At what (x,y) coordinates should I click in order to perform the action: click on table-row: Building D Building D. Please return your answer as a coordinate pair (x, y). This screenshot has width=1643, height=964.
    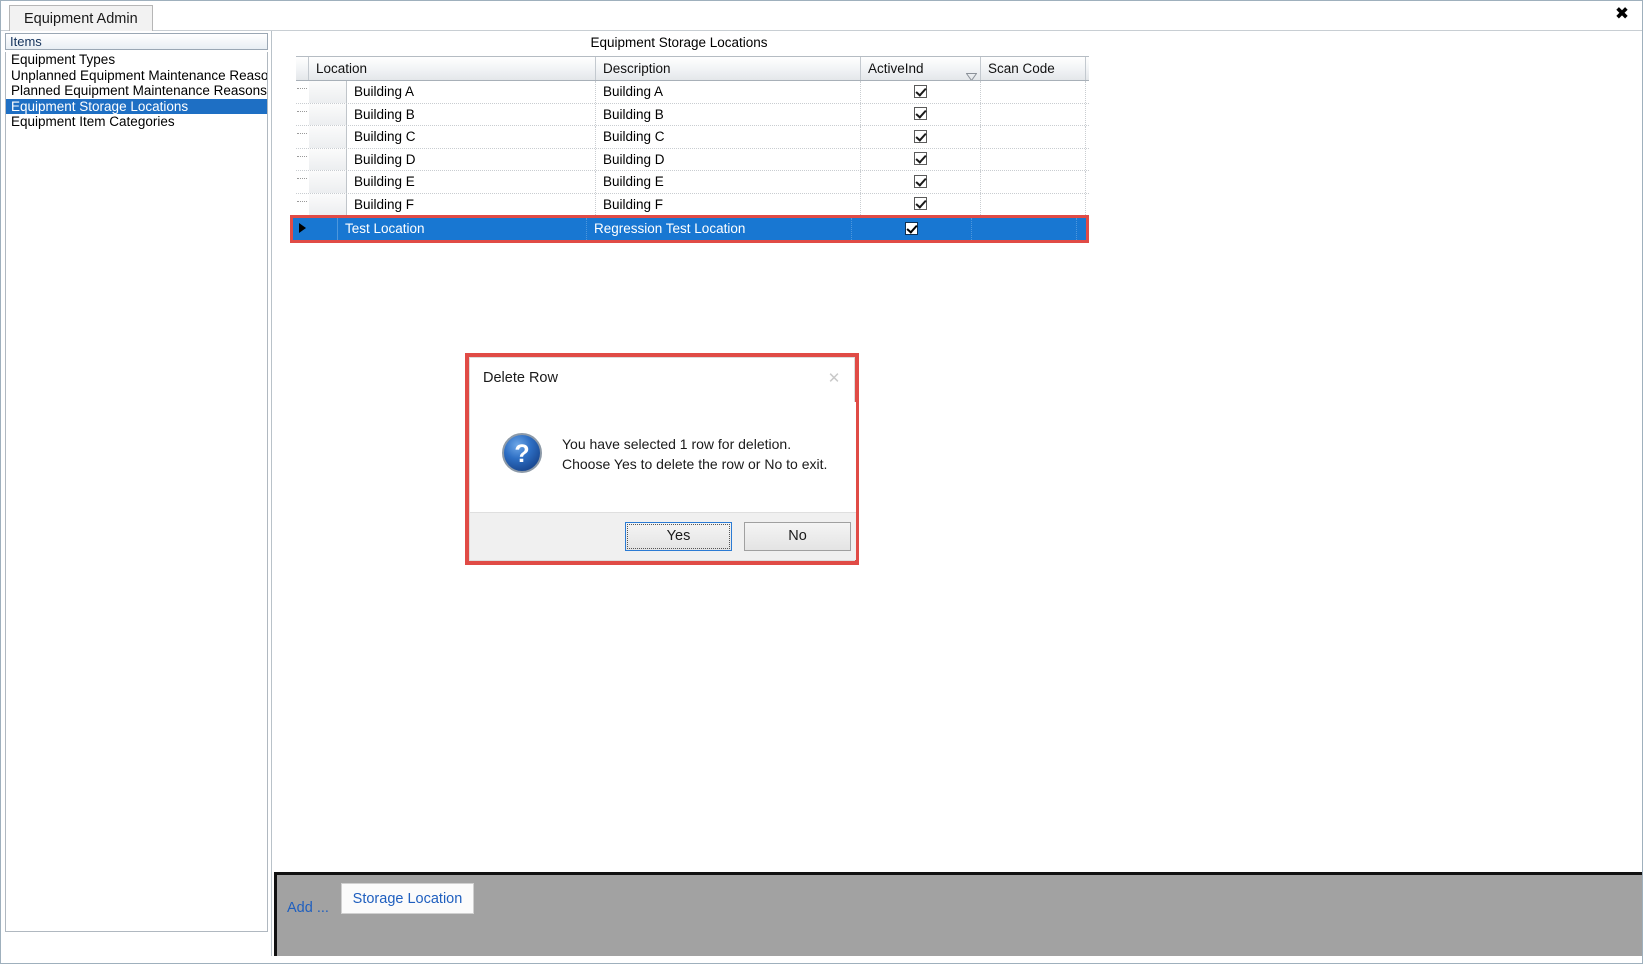
    Looking at the image, I should click on (692, 159).